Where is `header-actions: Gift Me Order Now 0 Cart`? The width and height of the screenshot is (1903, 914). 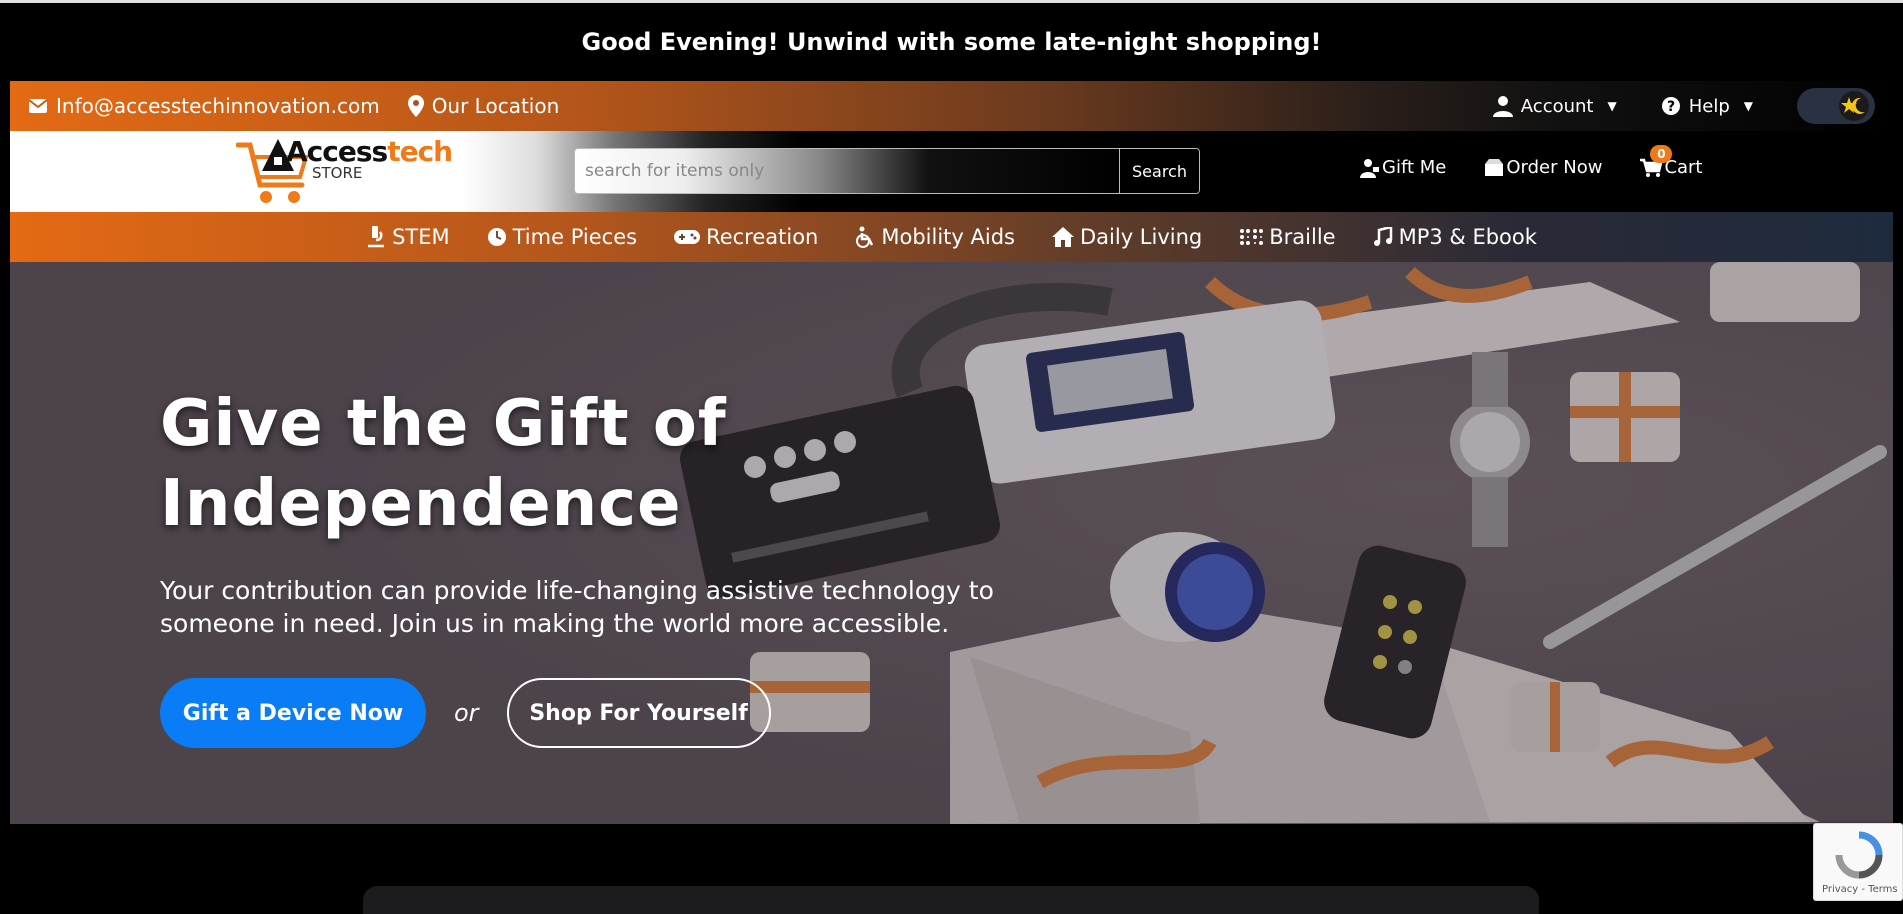 header-actions: Gift Me Order Now 0 Cart is located at coordinates (1531, 161).